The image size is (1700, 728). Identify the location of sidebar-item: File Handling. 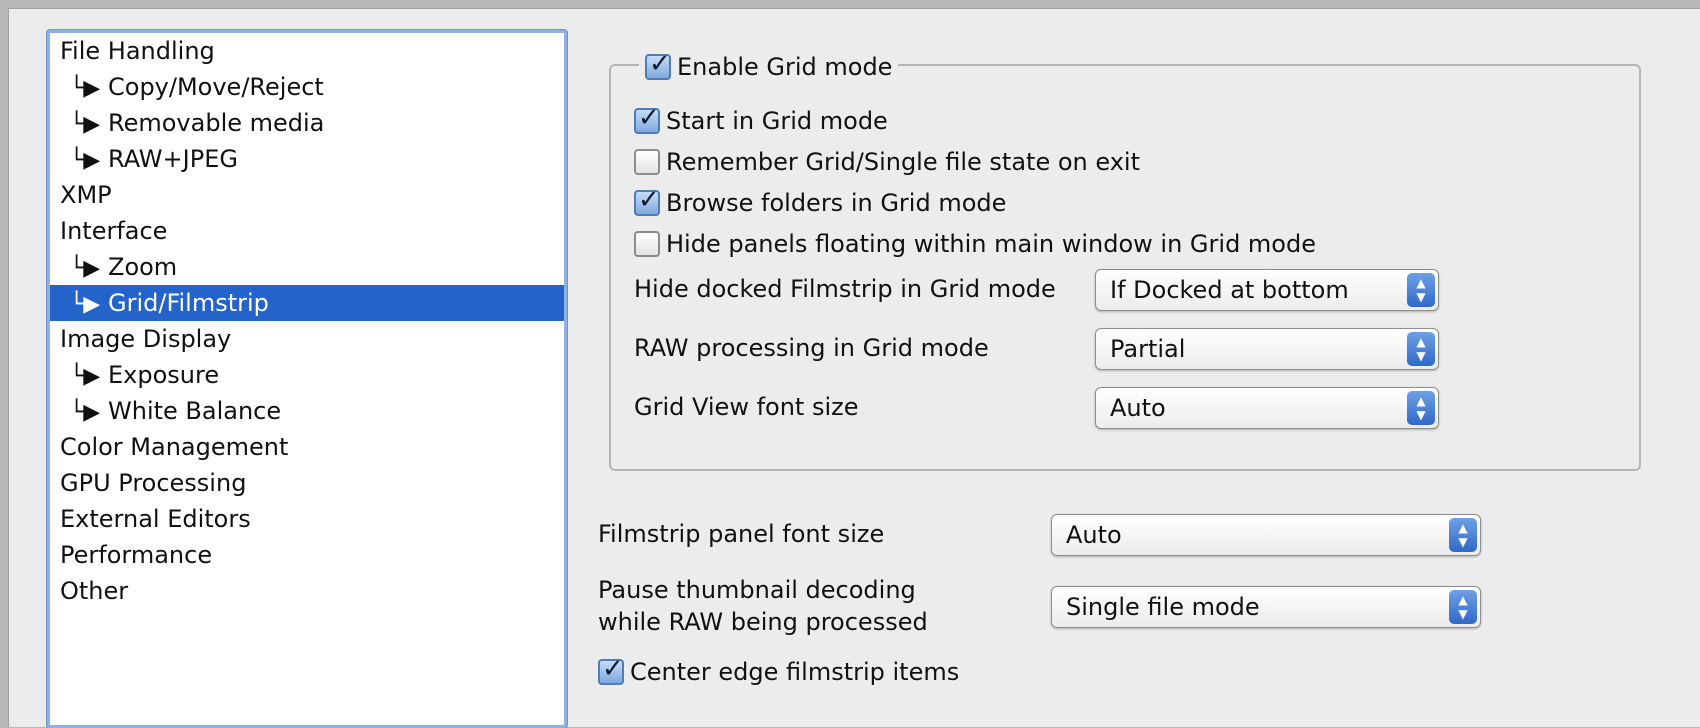
(307, 51).